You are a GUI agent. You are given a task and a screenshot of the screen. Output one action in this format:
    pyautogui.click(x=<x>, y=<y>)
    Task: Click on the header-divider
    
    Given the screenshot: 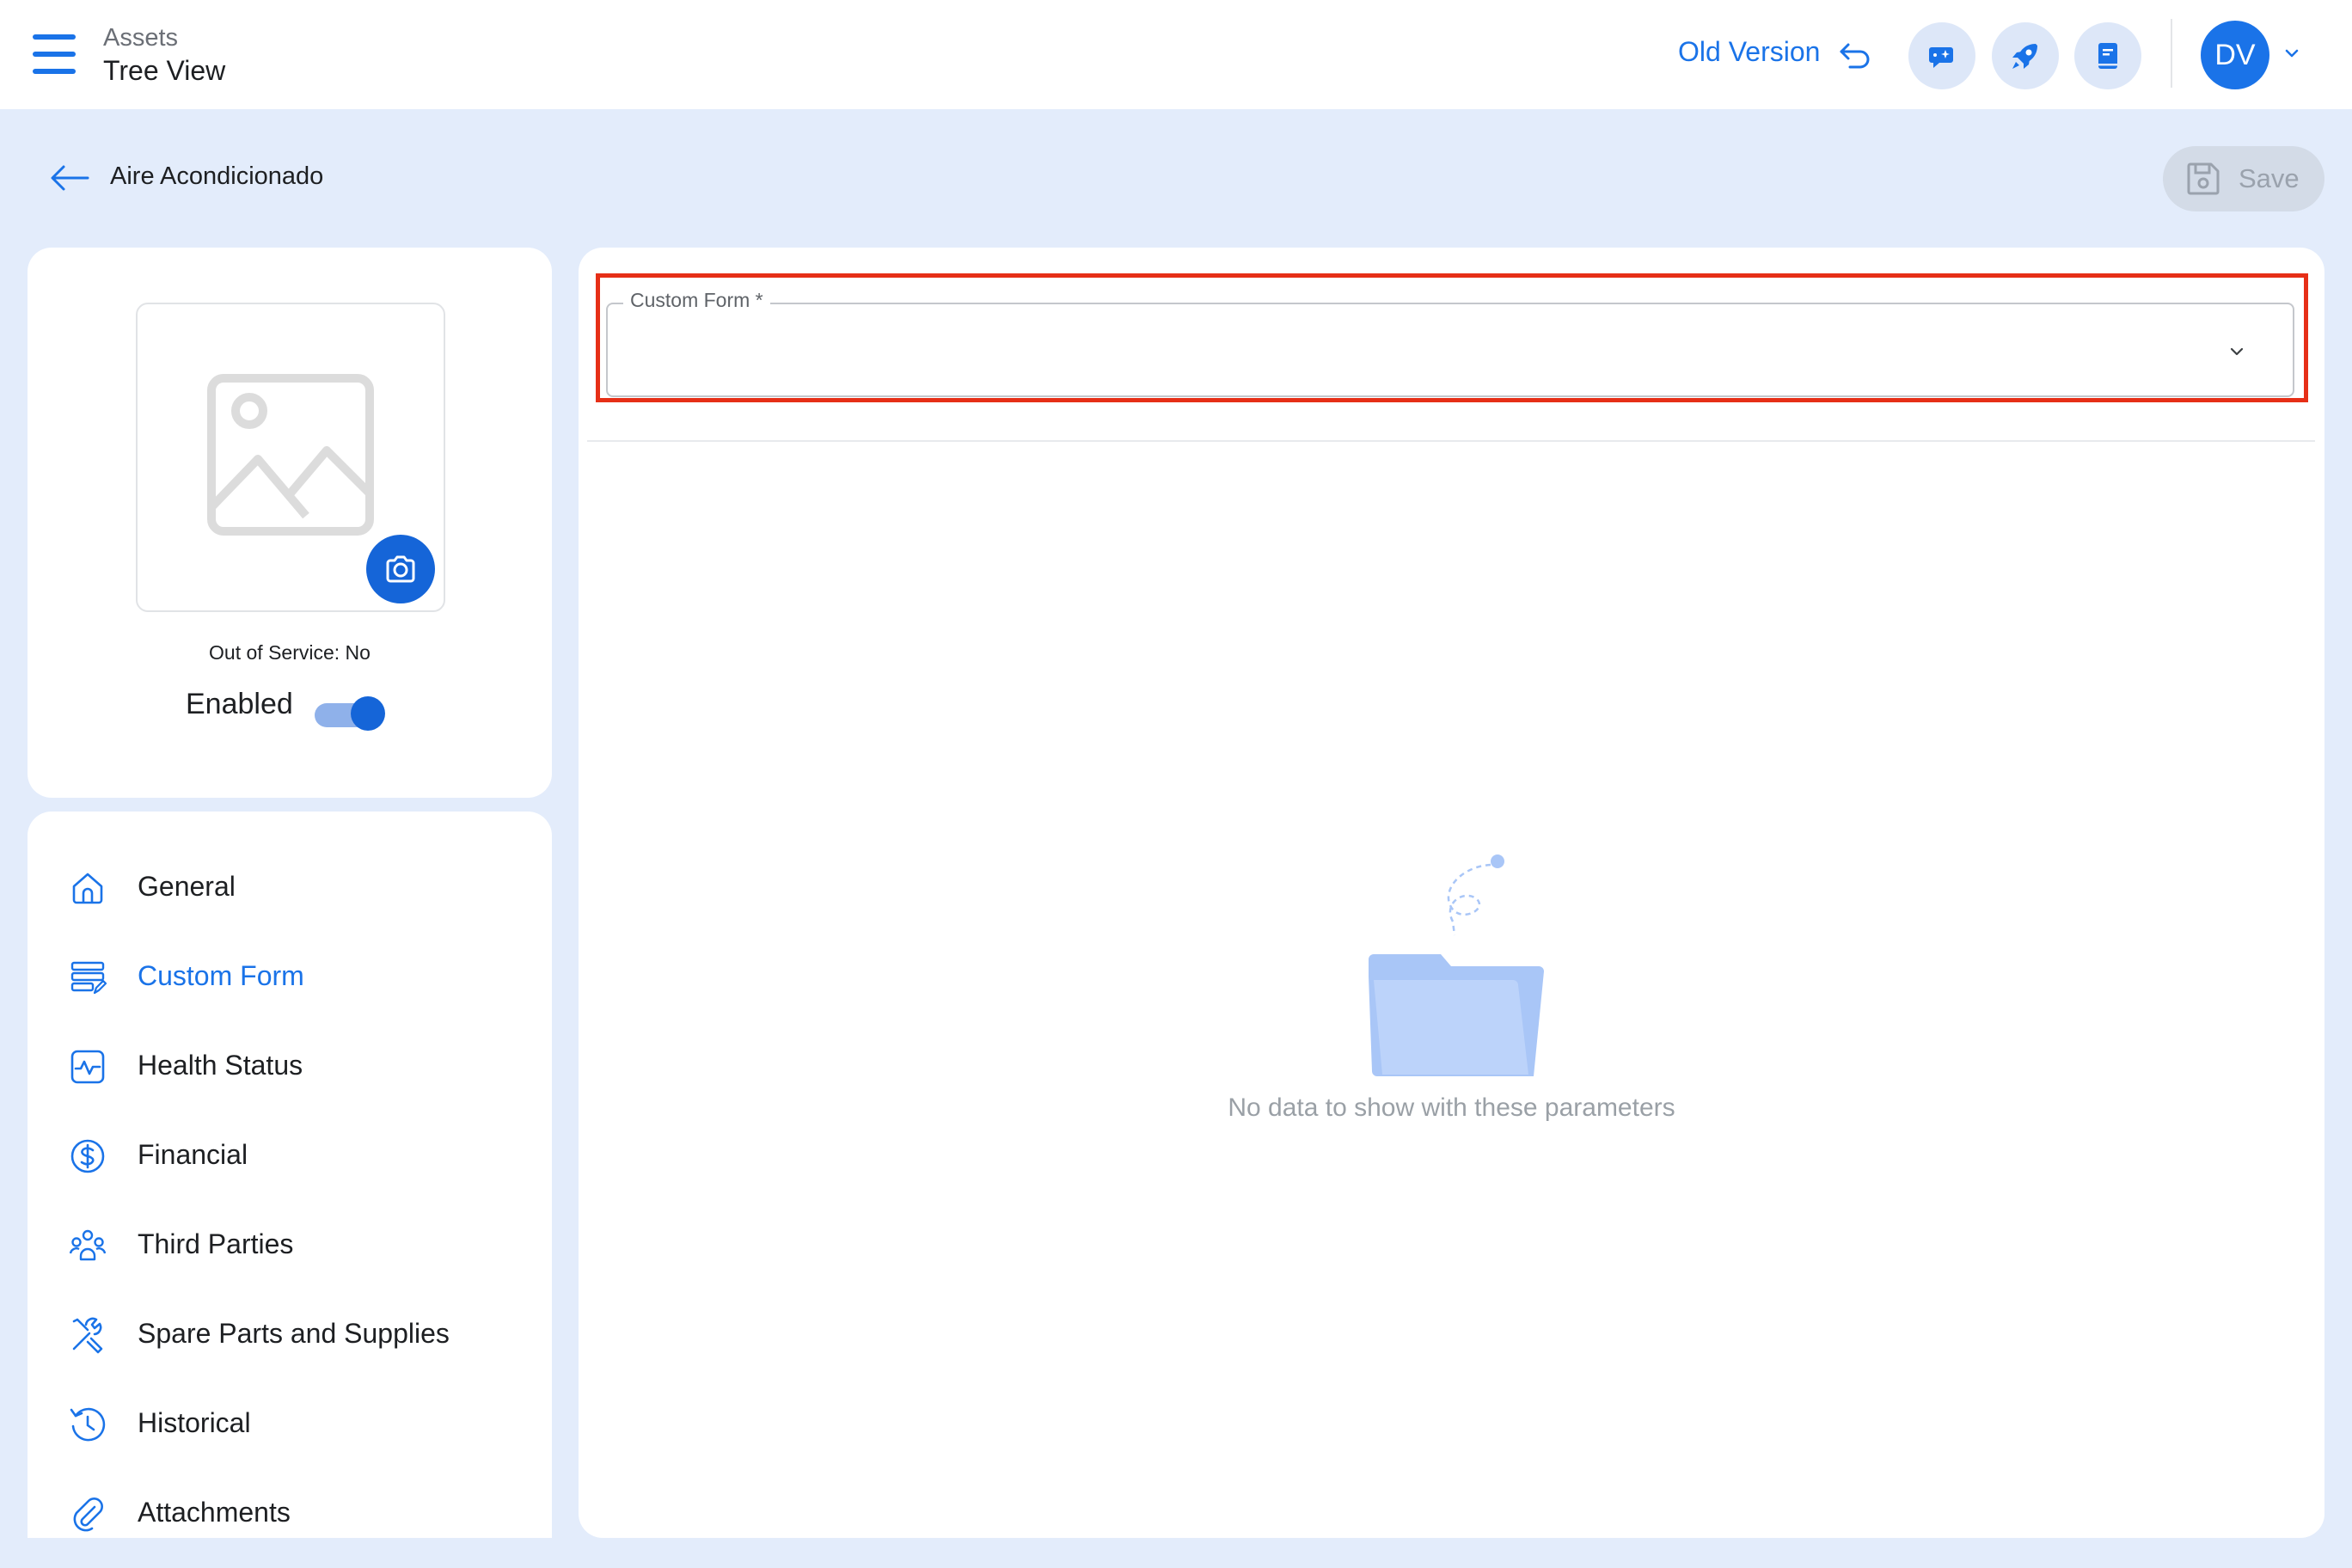 What is the action you would take?
    pyautogui.click(x=2171, y=53)
    